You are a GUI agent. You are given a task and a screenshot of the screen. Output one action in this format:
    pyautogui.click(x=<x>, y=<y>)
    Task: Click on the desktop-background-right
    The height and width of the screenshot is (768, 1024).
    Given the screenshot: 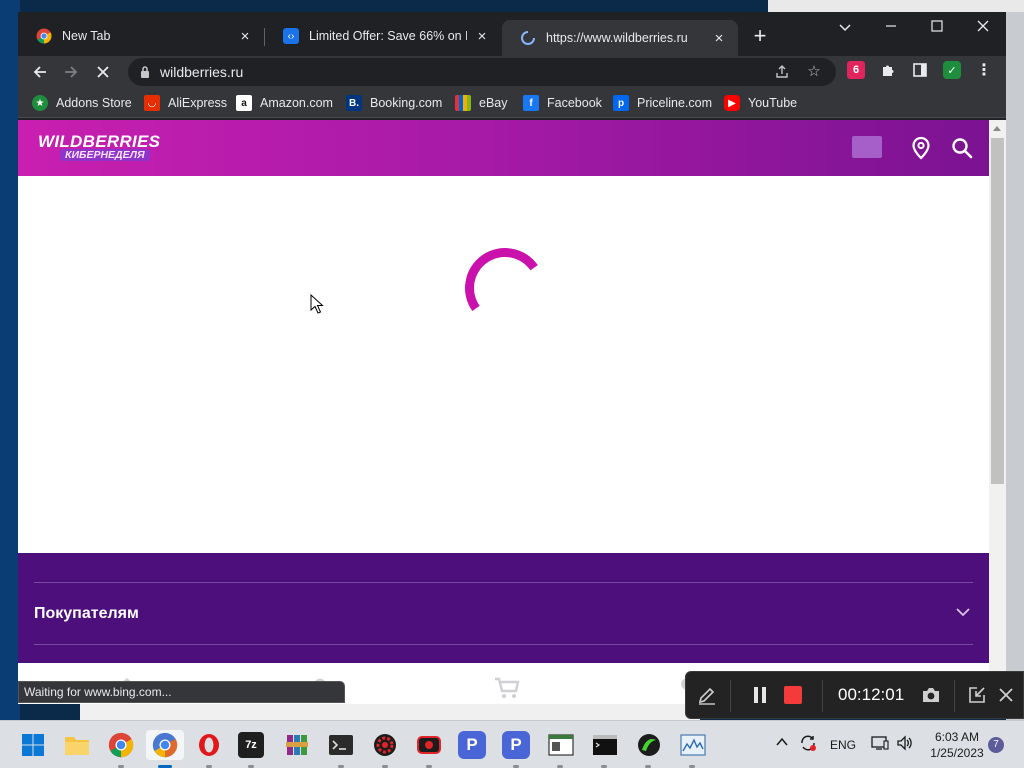 What is the action you would take?
    pyautogui.click(x=1015, y=360)
    